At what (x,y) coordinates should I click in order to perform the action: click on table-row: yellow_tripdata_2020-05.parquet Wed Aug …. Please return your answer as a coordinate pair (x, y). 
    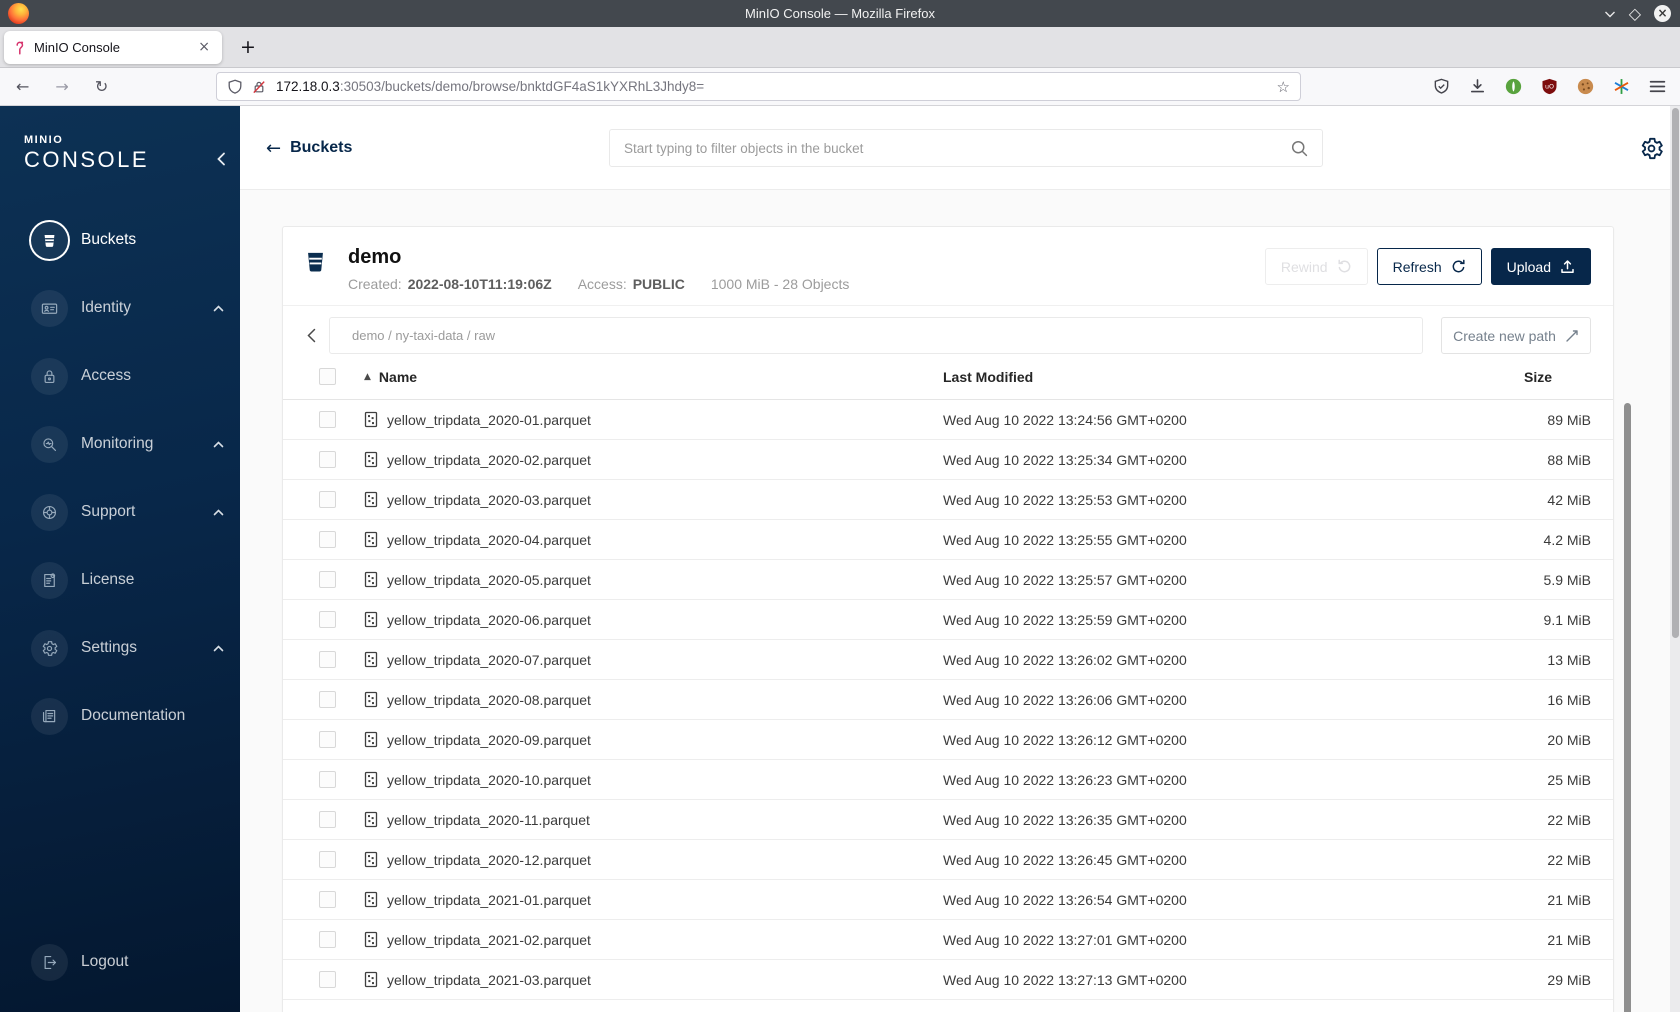
    Looking at the image, I should click on (948, 580).